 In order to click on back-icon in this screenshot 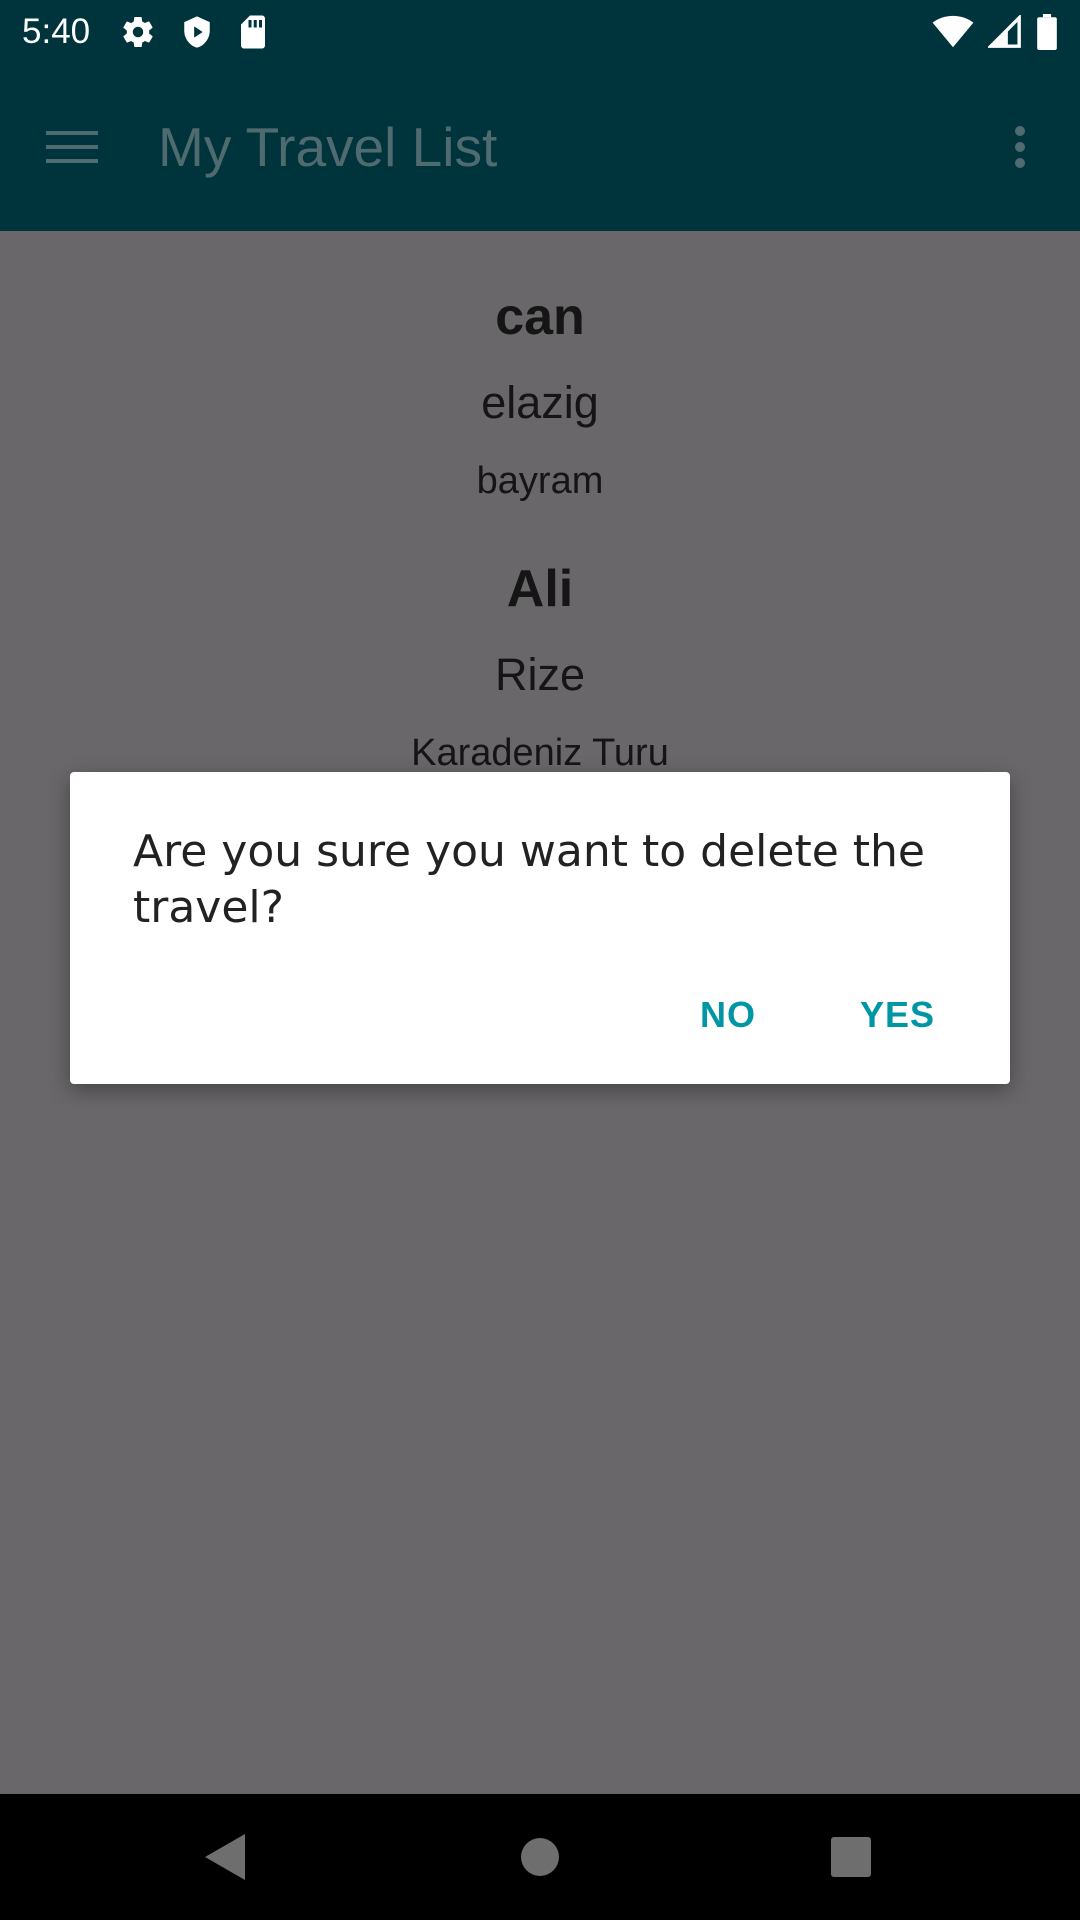, I will do `click(225, 1857)`.